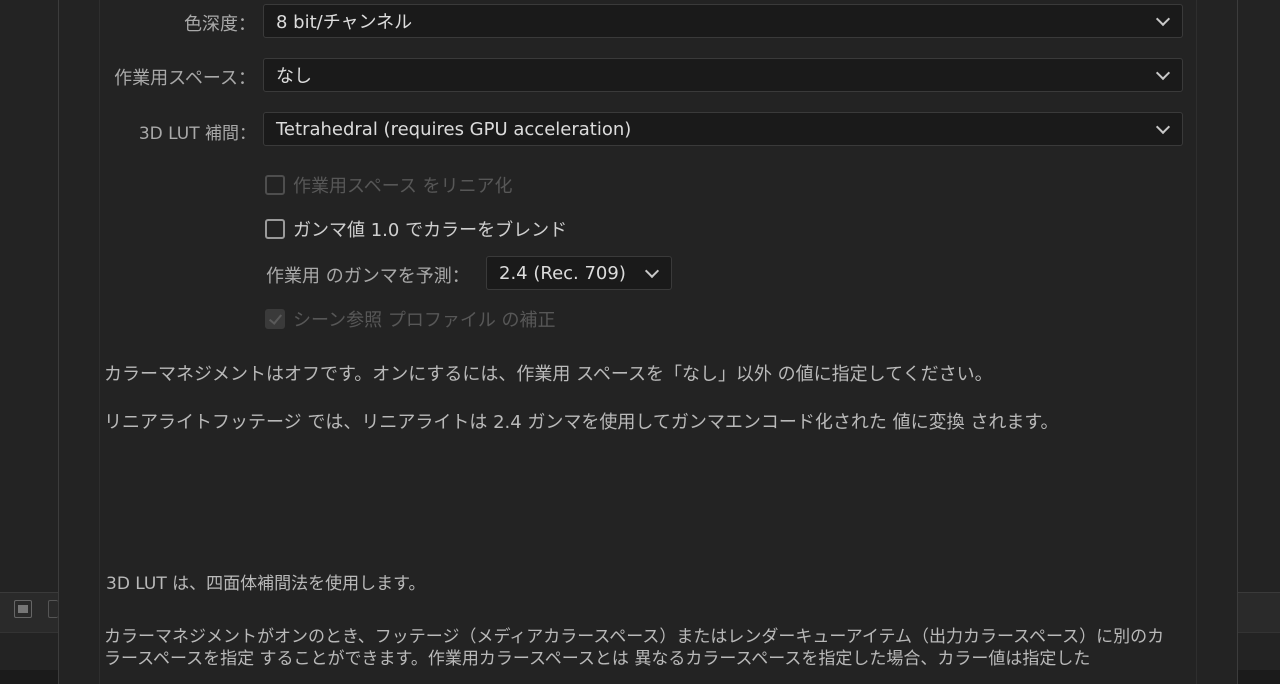  Describe the element at coordinates (1259, 335) in the screenshot. I see `background-panel-right` at that location.